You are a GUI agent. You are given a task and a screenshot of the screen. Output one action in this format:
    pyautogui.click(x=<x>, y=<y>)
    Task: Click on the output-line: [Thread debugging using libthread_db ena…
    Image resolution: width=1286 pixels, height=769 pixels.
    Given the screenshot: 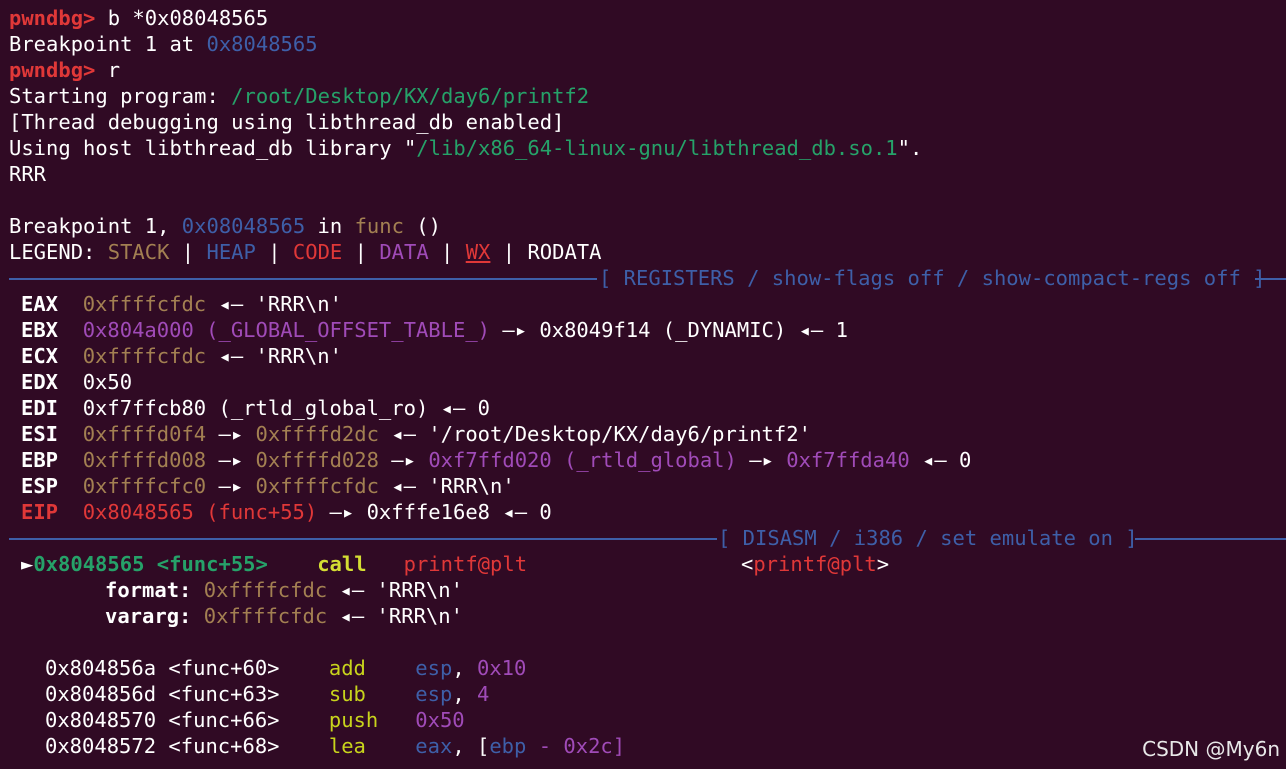 What is the action you would take?
    pyautogui.click(x=287, y=122)
    